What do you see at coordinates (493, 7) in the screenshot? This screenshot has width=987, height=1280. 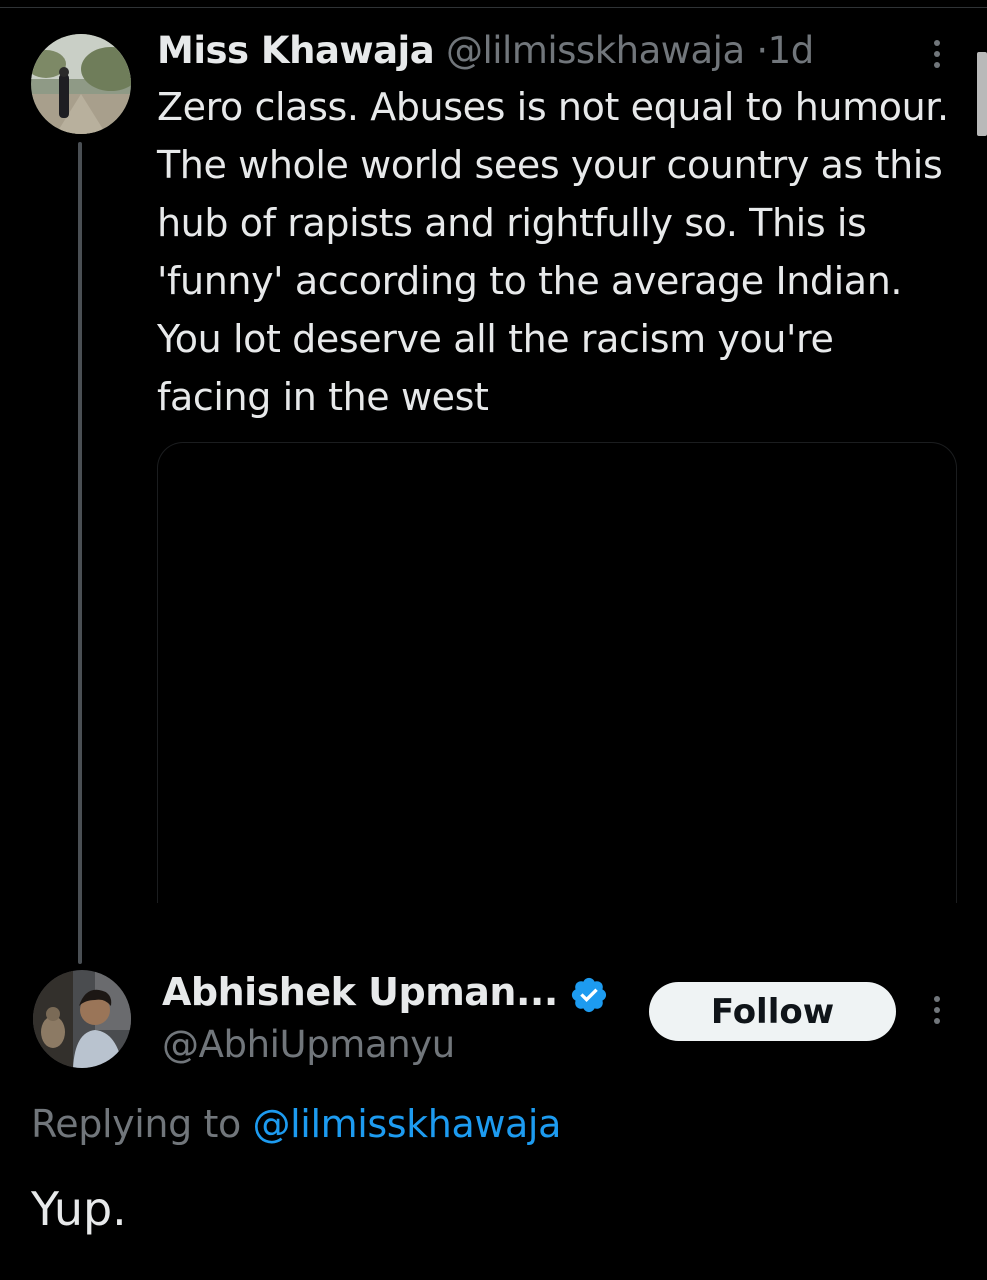 I see `top-divider` at bounding box center [493, 7].